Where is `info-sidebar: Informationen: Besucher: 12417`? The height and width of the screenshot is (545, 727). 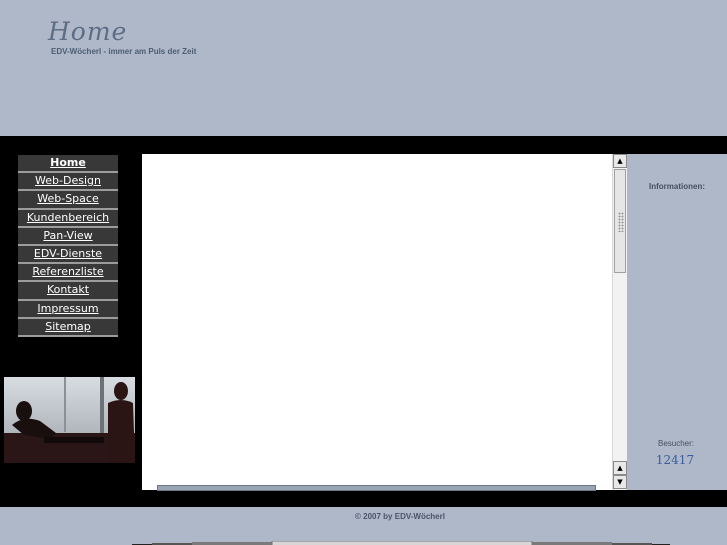
info-sidebar: Informationen: Besucher: 12417 is located at coordinates (677, 322).